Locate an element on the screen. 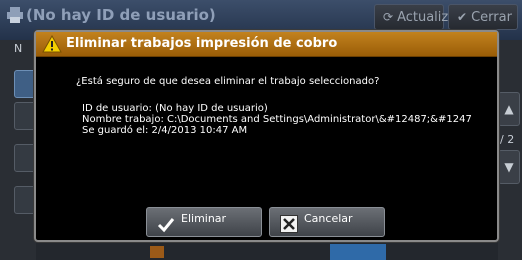 The image size is (522, 260). background-left-tabs: N is located at coordinates (18, 150).